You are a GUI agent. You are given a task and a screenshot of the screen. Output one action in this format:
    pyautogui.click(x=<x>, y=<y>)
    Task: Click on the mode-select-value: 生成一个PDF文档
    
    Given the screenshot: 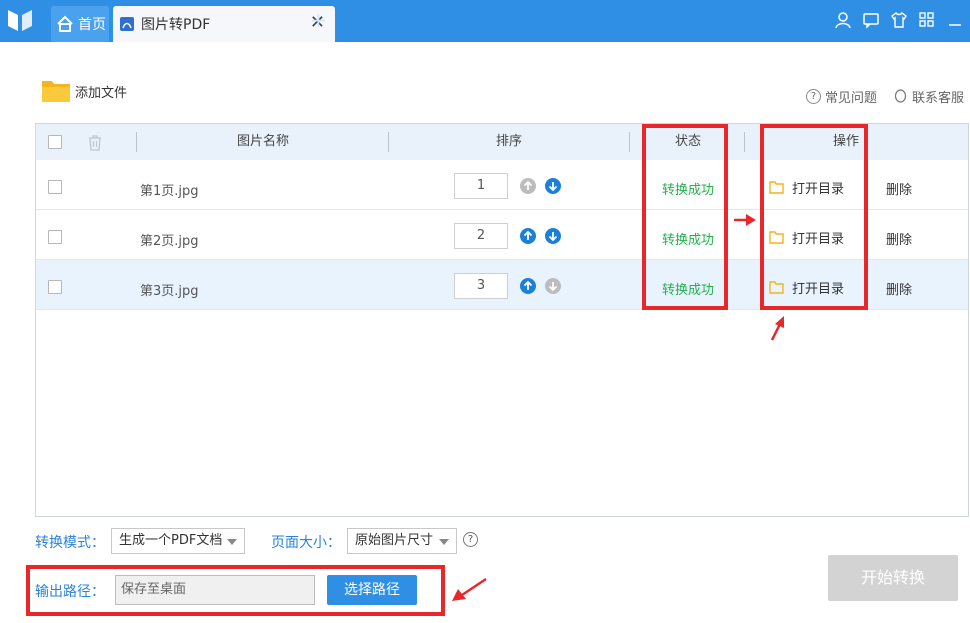 What is the action you would take?
    pyautogui.click(x=170, y=540)
    